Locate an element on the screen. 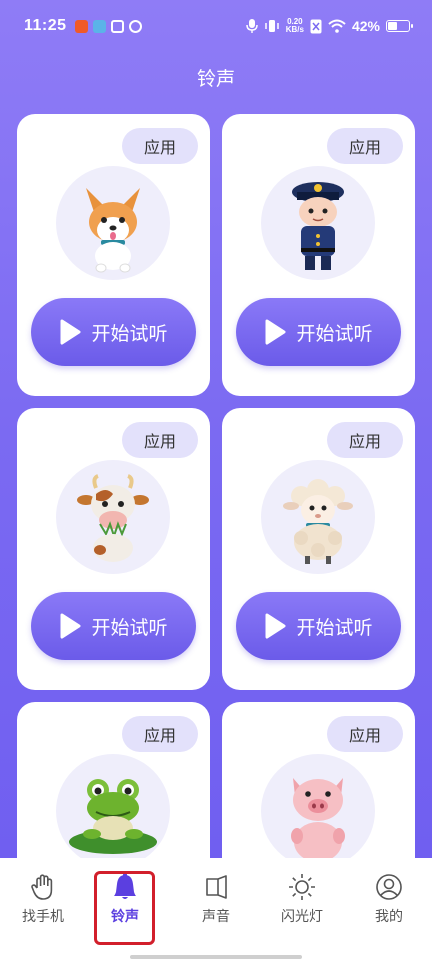 The width and height of the screenshot is (432, 964). hand-icon is located at coordinates (42, 887).